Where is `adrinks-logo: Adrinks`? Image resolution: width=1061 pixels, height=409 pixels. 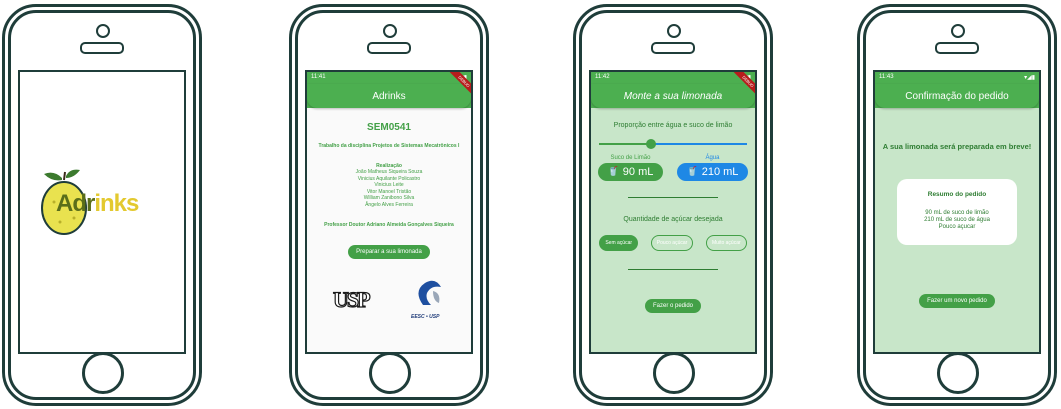
adrinks-logo: Adrinks is located at coordinates (110, 203).